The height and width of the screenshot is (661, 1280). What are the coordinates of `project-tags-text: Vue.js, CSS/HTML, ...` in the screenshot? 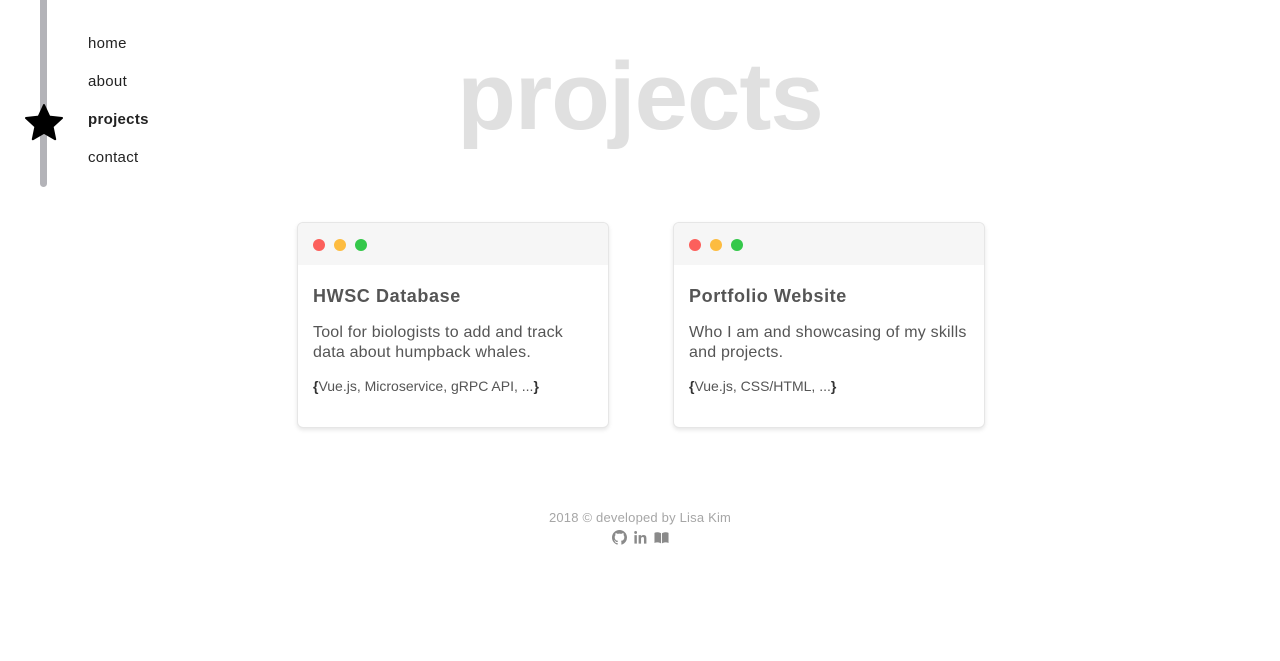 It's located at (762, 386).